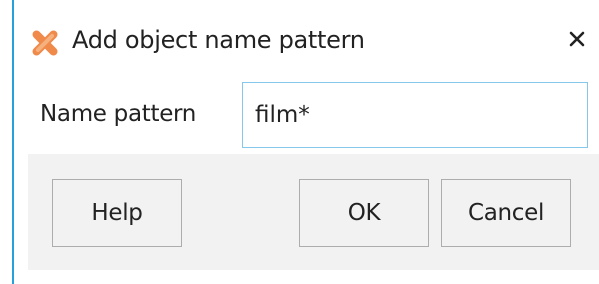  Describe the element at coordinates (45, 43) in the screenshot. I see `app-icon` at that location.